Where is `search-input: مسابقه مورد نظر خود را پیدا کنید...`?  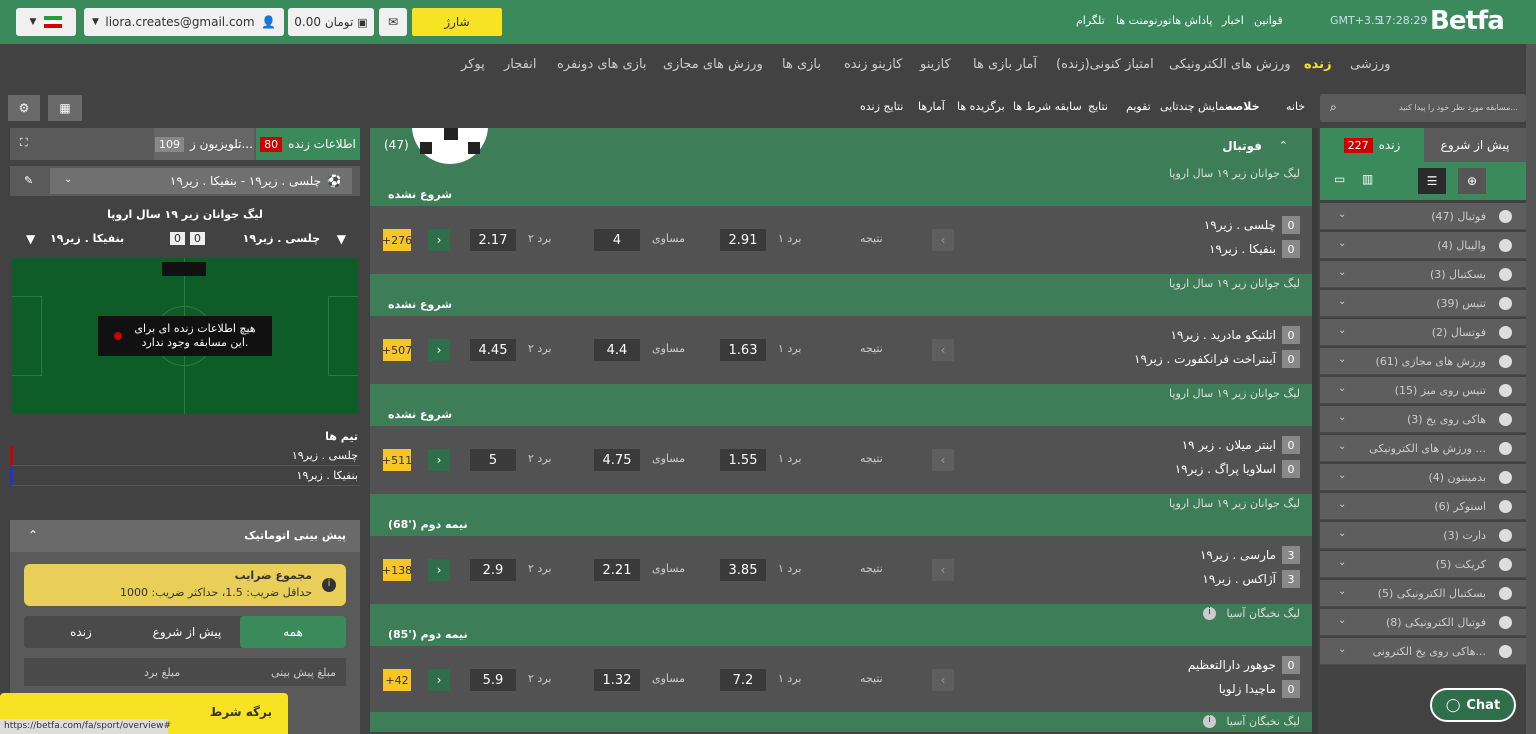 search-input: مسابقه مورد نظر خود را پیدا کنید... is located at coordinates (1458, 107).